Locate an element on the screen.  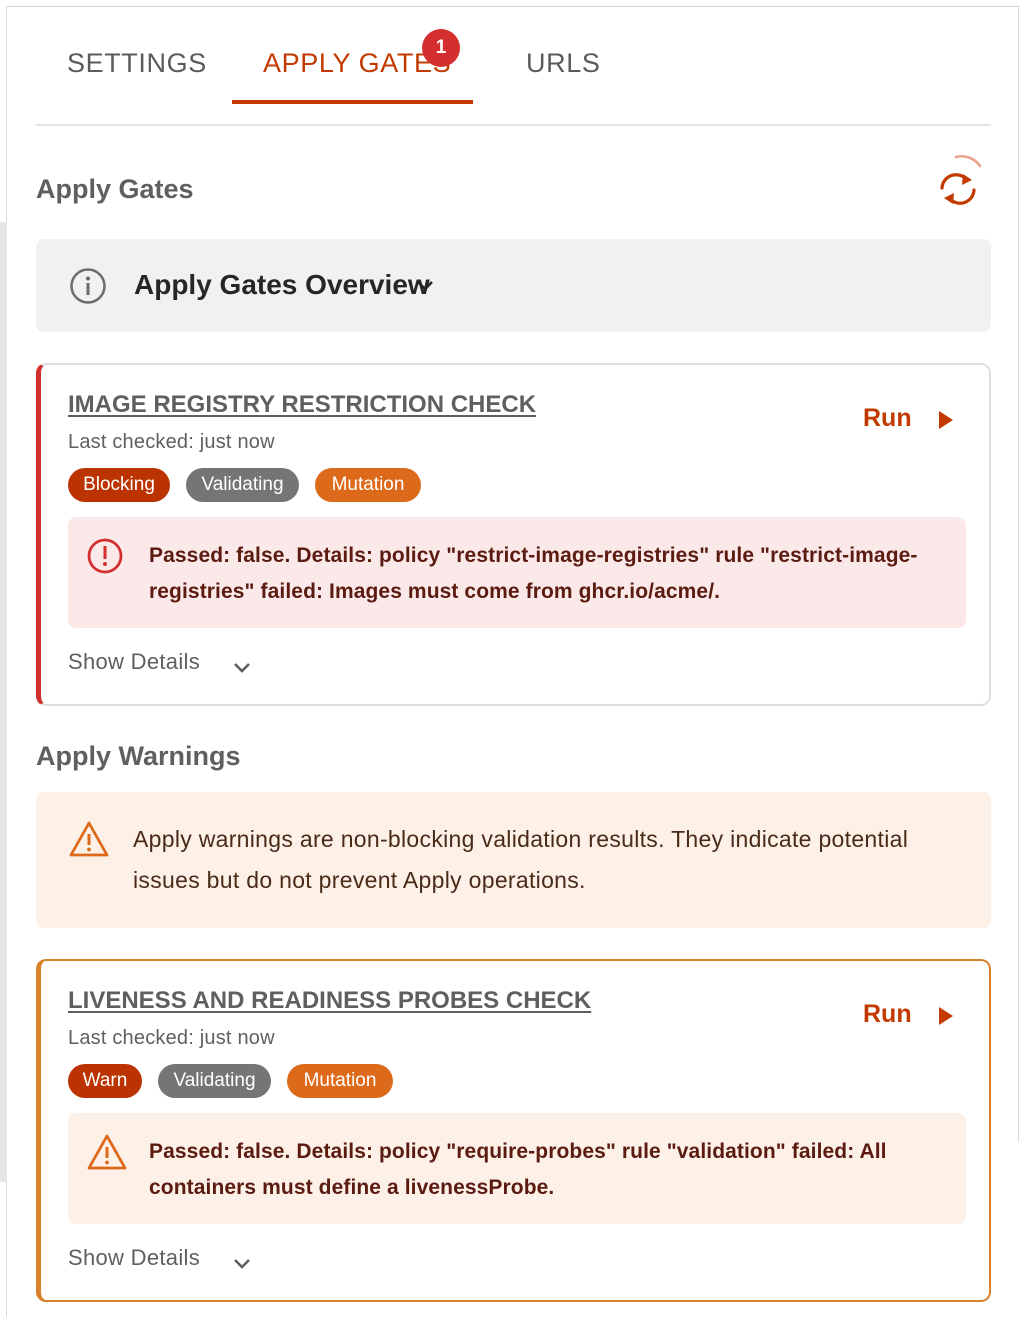
apply-gates-count-badge: 1 is located at coordinates (441, 48).